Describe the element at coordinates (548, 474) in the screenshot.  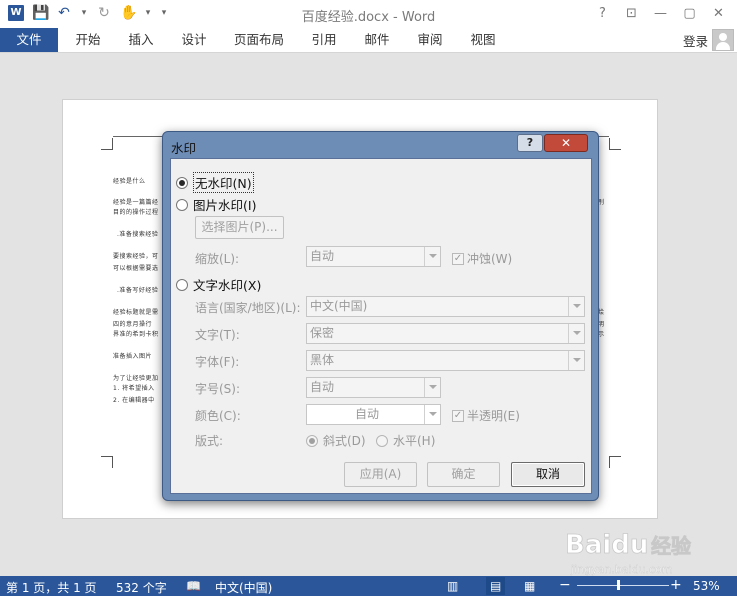
I see `cancel-button: 取消` at that location.